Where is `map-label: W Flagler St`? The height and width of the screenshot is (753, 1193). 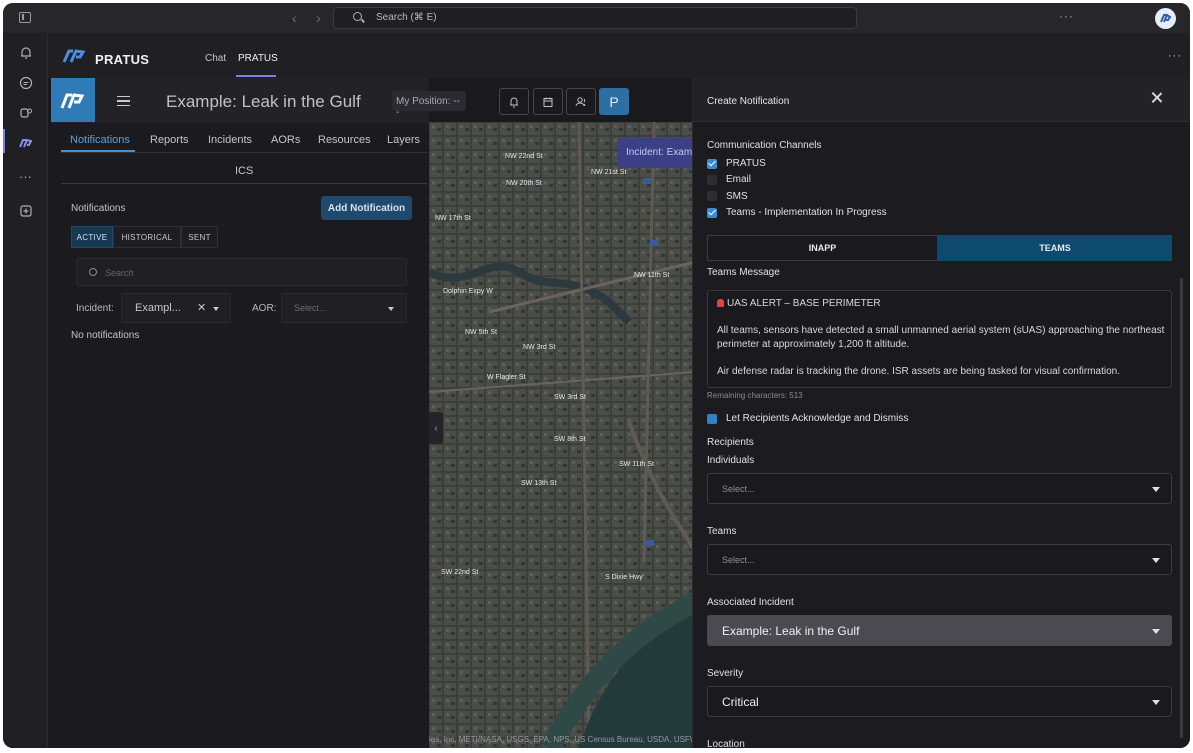 map-label: W Flagler St is located at coordinates (506, 377).